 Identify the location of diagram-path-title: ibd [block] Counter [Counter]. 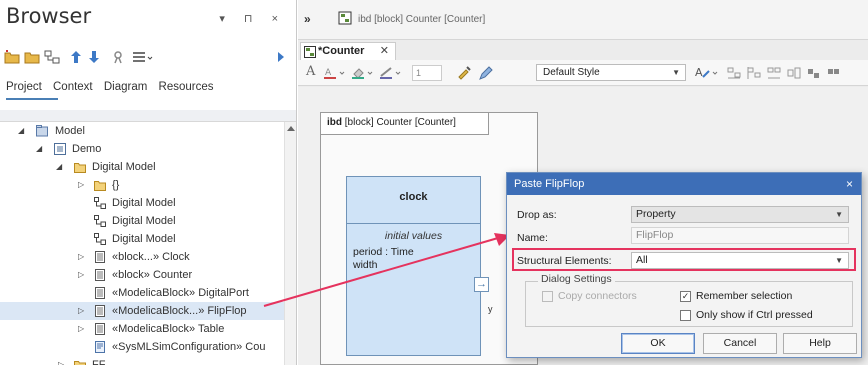
(422, 19).